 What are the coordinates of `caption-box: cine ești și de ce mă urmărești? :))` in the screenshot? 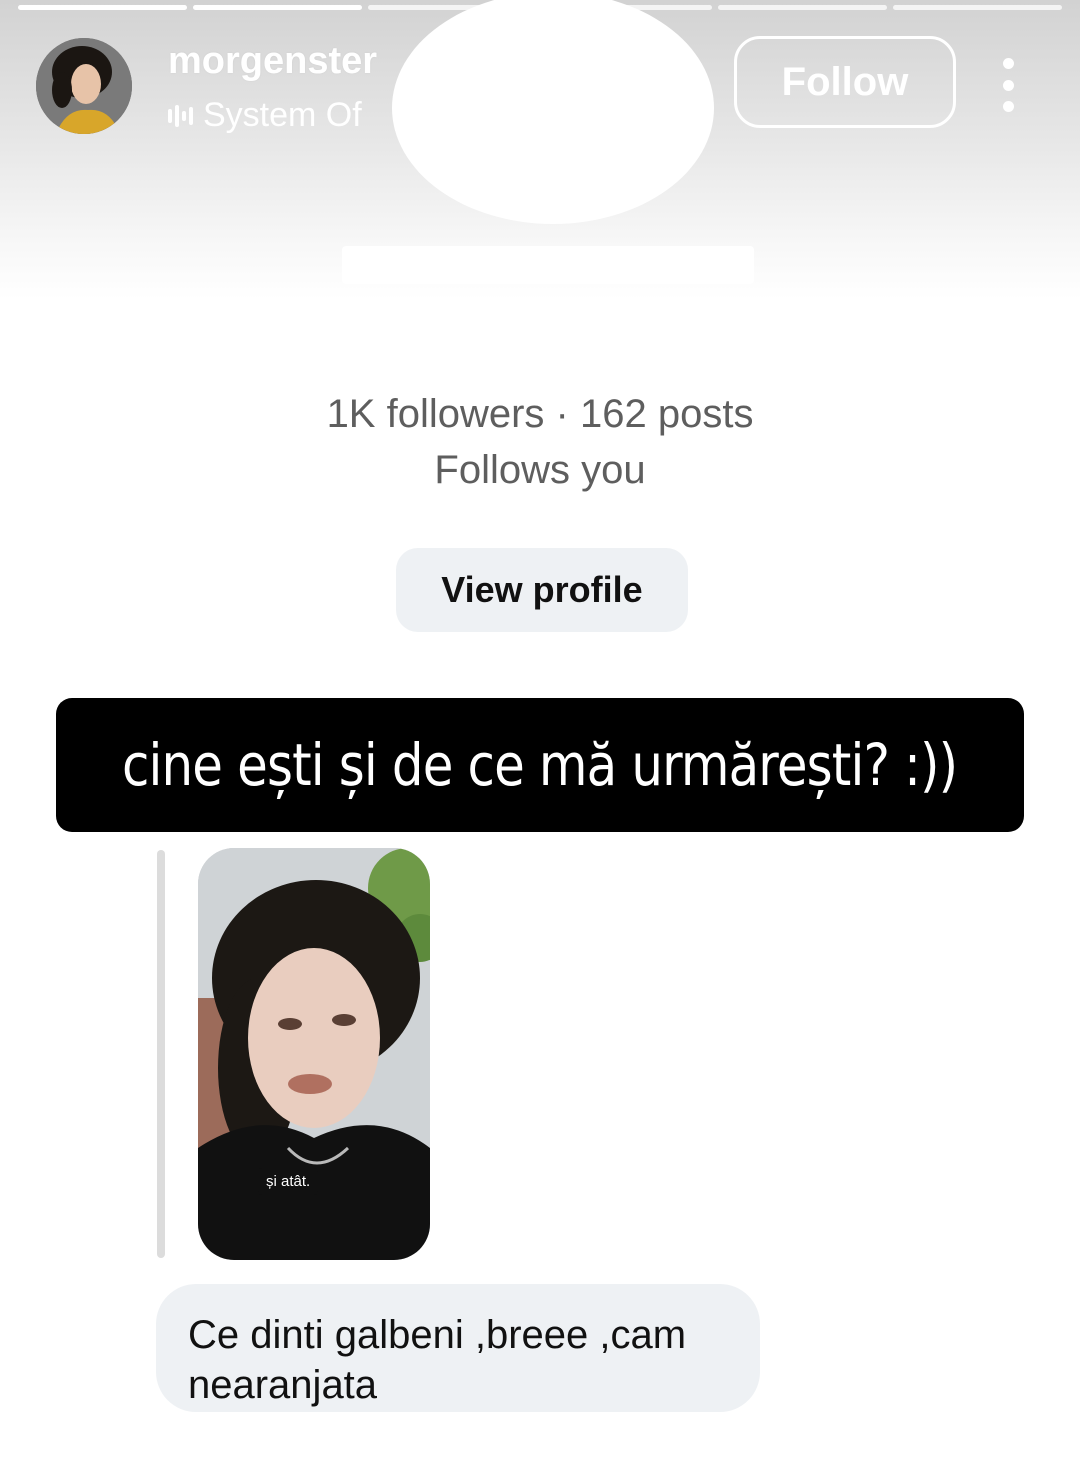 It's located at (540, 765).